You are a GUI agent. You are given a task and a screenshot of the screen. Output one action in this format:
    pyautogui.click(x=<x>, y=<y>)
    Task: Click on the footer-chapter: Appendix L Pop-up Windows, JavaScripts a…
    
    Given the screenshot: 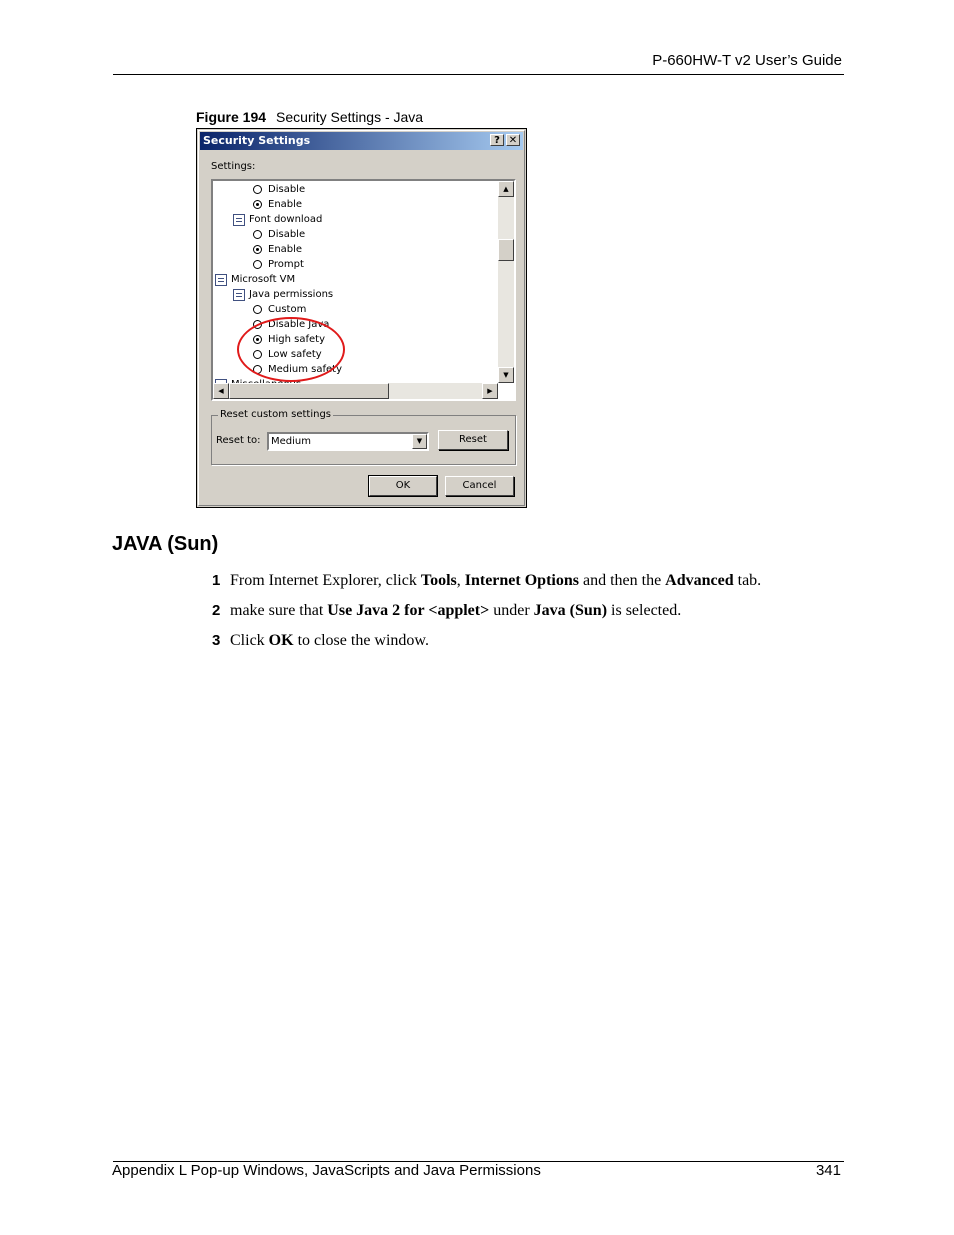 What is the action you would take?
    pyautogui.click(x=326, y=1170)
    